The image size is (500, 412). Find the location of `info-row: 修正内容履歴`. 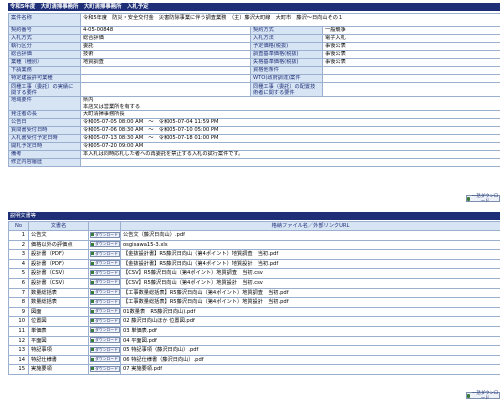

info-row: 修正内容履歴 is located at coordinates (254, 162).